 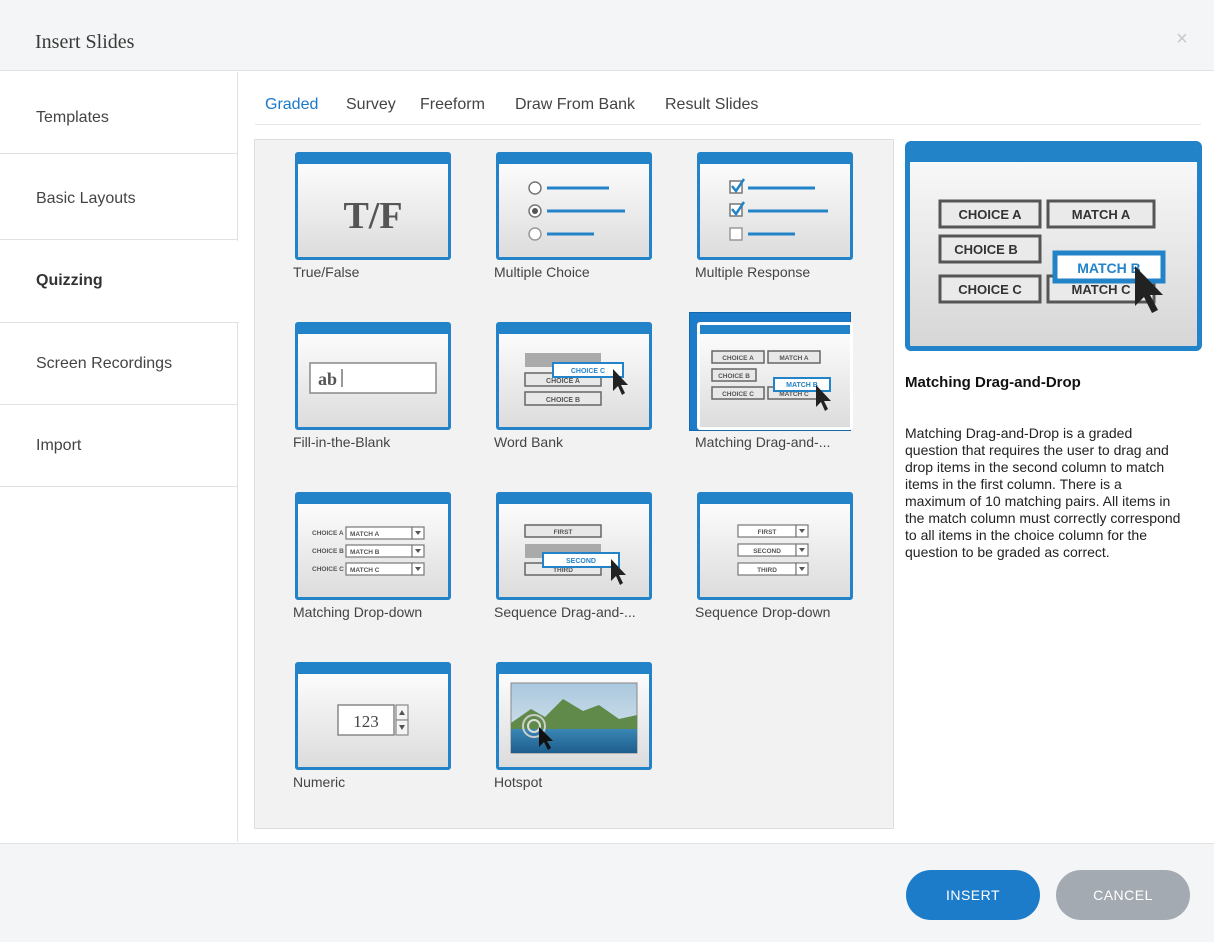 What do you see at coordinates (542, 272) in the screenshot?
I see `card-label: Multiple Choice` at bounding box center [542, 272].